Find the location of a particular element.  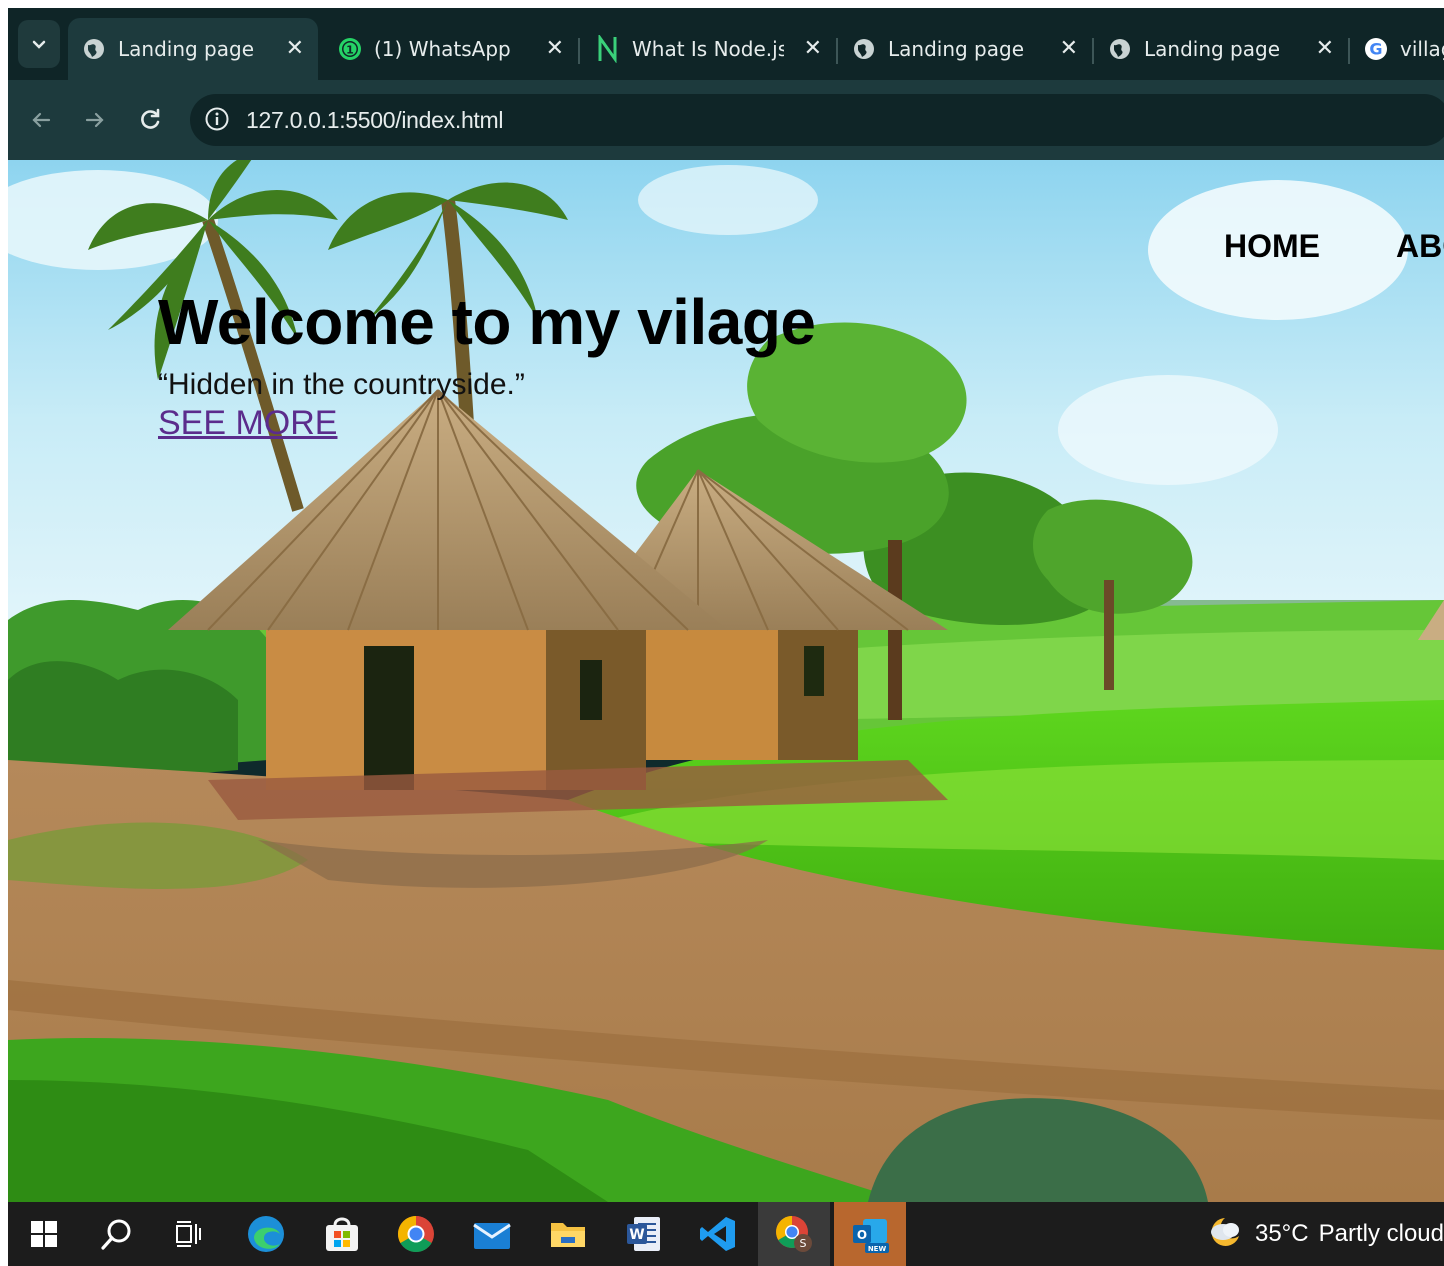

tab-google-village: G village is located at coordinates (1397, 49).